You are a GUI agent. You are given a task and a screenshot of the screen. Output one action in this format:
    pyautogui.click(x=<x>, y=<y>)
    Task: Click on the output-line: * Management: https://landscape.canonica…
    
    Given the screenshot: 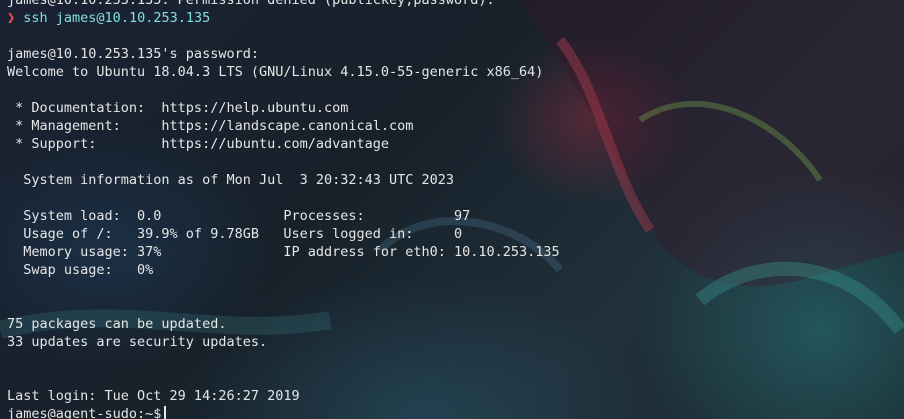 What is the action you would take?
    pyautogui.click(x=210, y=126)
    